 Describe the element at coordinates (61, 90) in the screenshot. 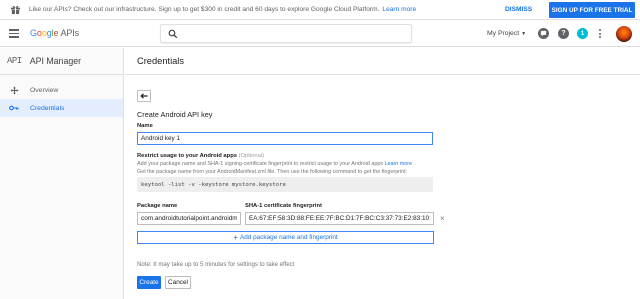

I see `sidebar-item-overview: Overview` at that location.